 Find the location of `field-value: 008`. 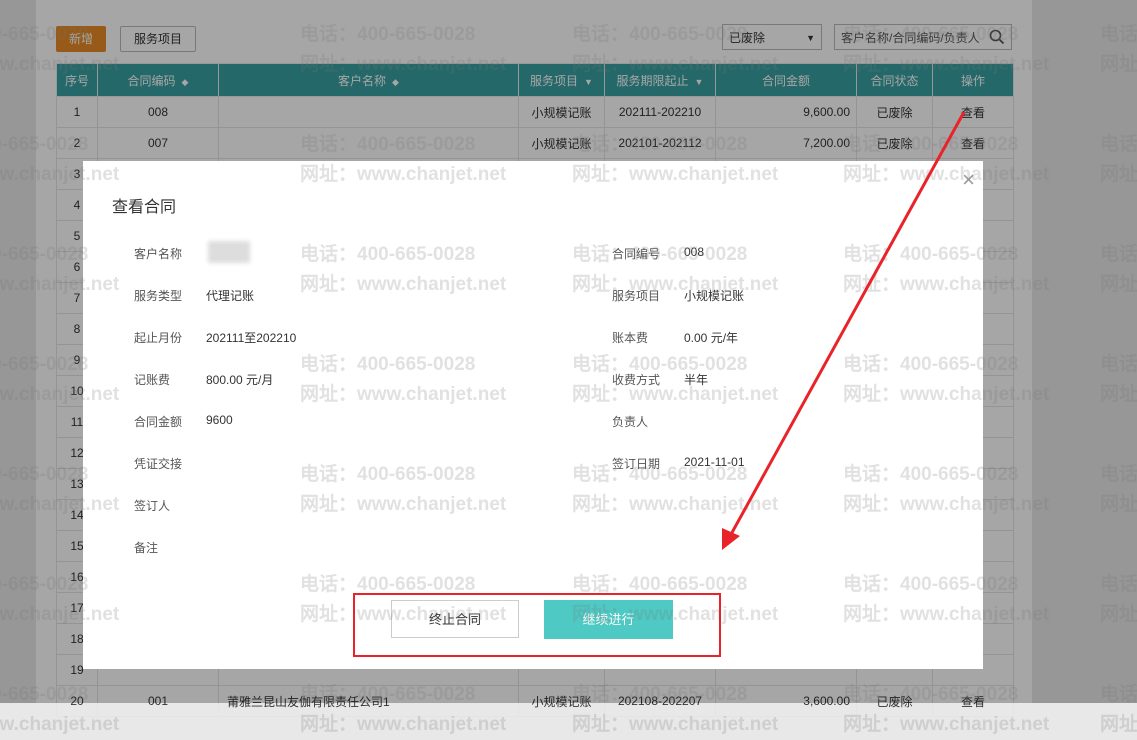

field-value: 008 is located at coordinates (694, 252).